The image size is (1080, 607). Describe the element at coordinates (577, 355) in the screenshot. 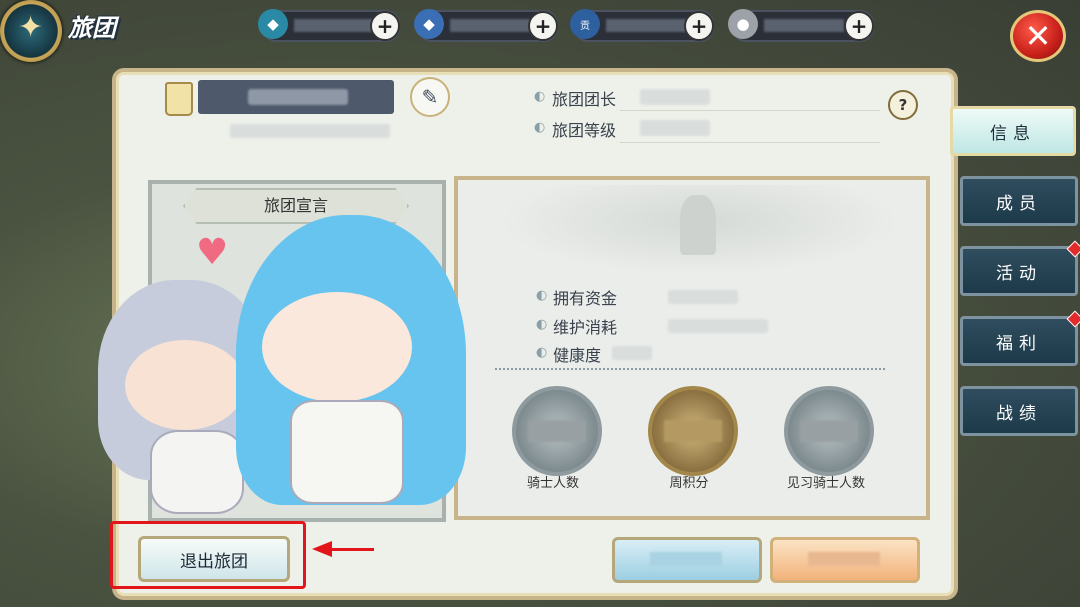

I see `health-label: 健康度` at that location.